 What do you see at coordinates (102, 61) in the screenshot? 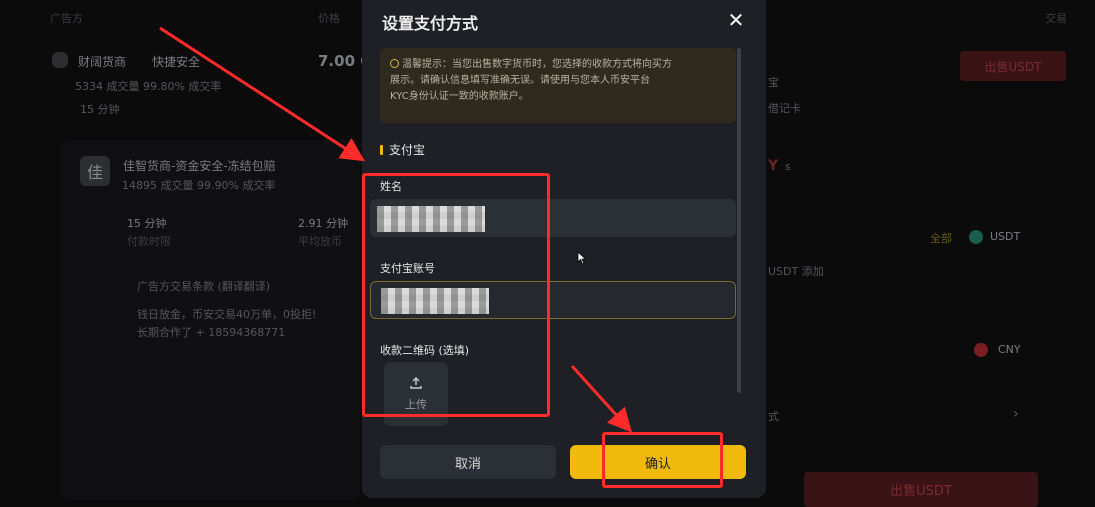
I see `merchant1-name: 财阔货商` at bounding box center [102, 61].